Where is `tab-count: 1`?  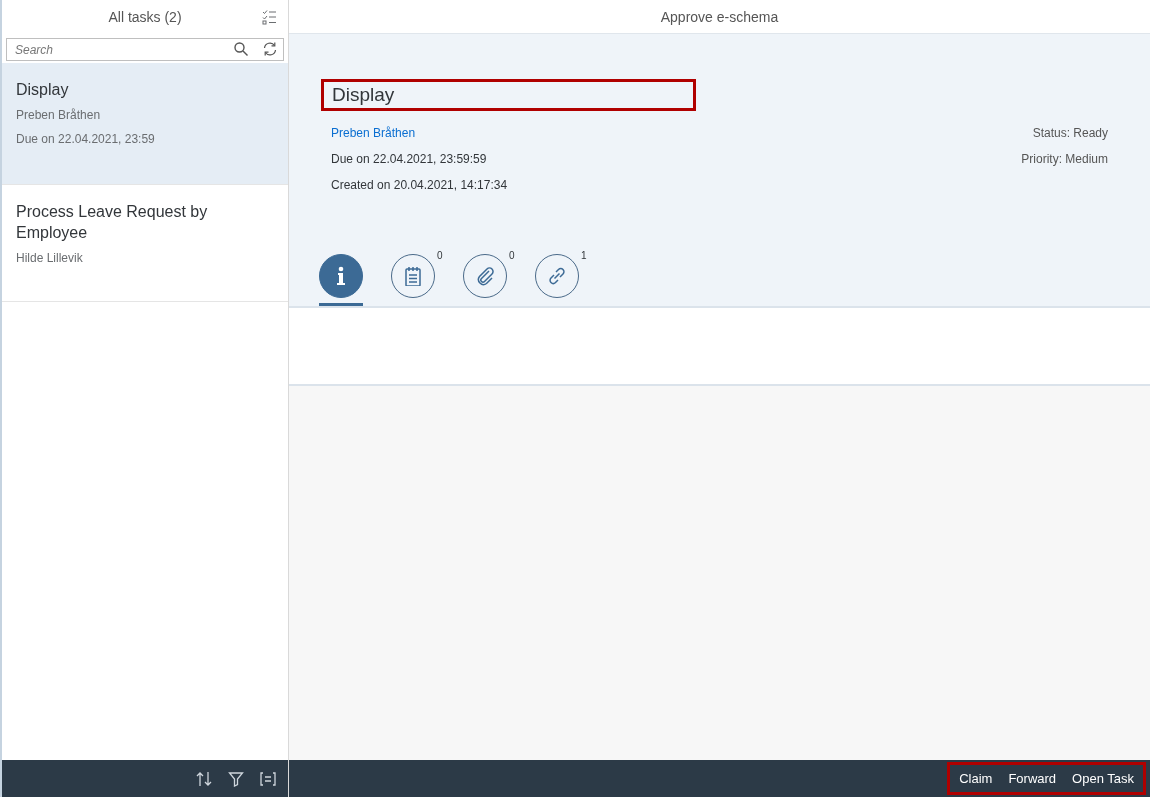
tab-count: 1 is located at coordinates (584, 255).